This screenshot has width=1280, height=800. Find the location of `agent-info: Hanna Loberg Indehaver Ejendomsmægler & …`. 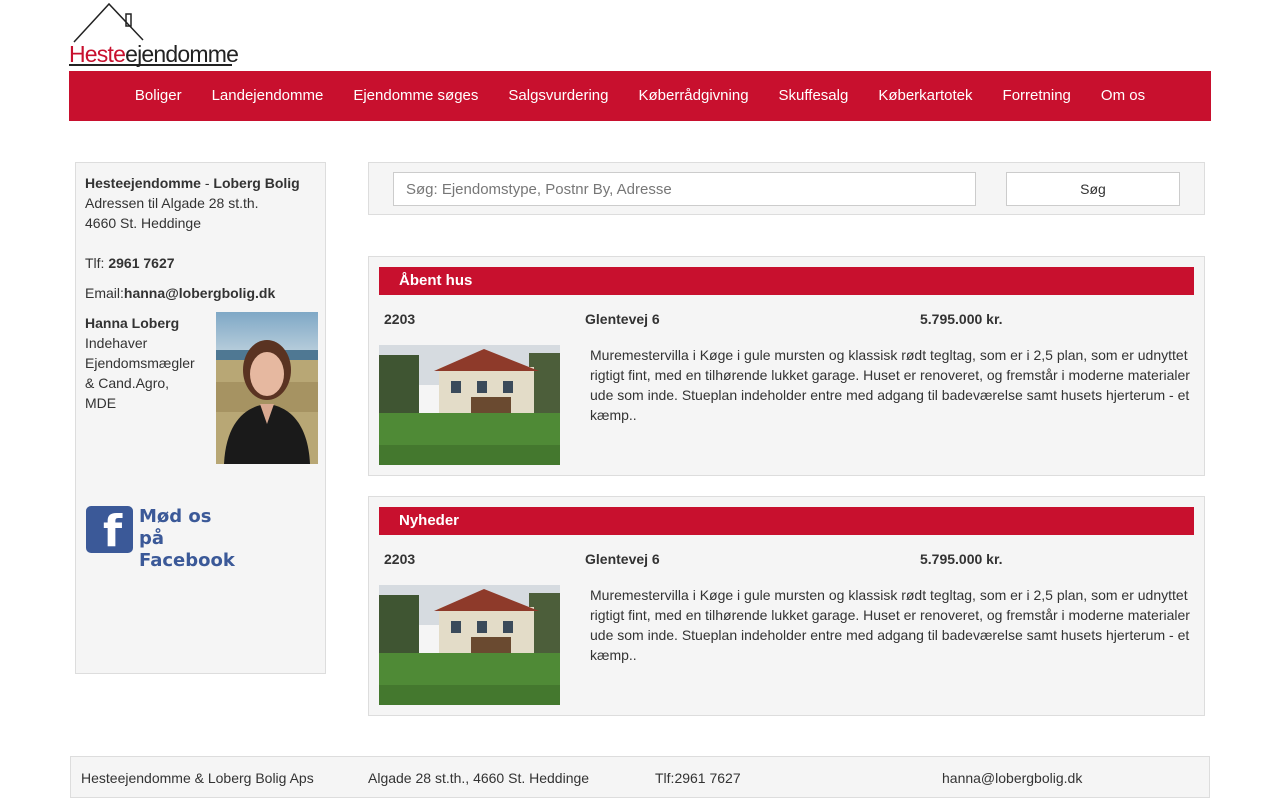

agent-info: Hanna Loberg Indehaver Ejendomsmægler & … is located at coordinates (140, 363).